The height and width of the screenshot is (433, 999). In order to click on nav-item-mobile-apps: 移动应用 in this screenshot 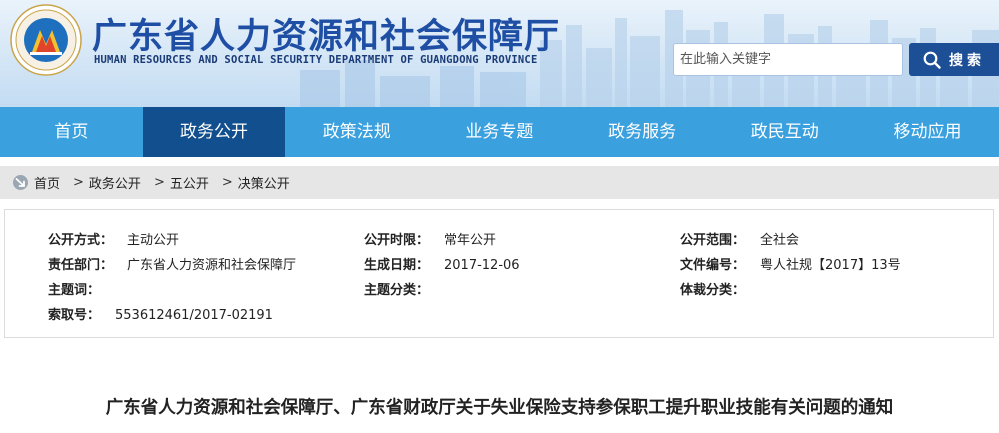, I will do `click(927, 132)`.